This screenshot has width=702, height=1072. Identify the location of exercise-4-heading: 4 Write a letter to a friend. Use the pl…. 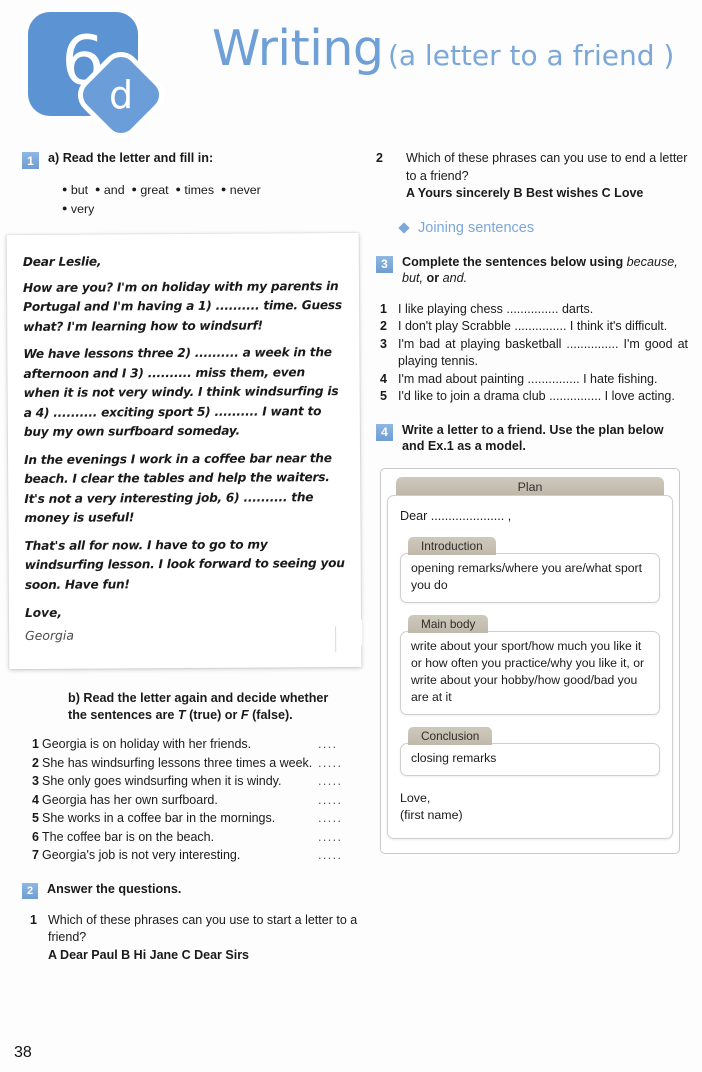
(532, 438).